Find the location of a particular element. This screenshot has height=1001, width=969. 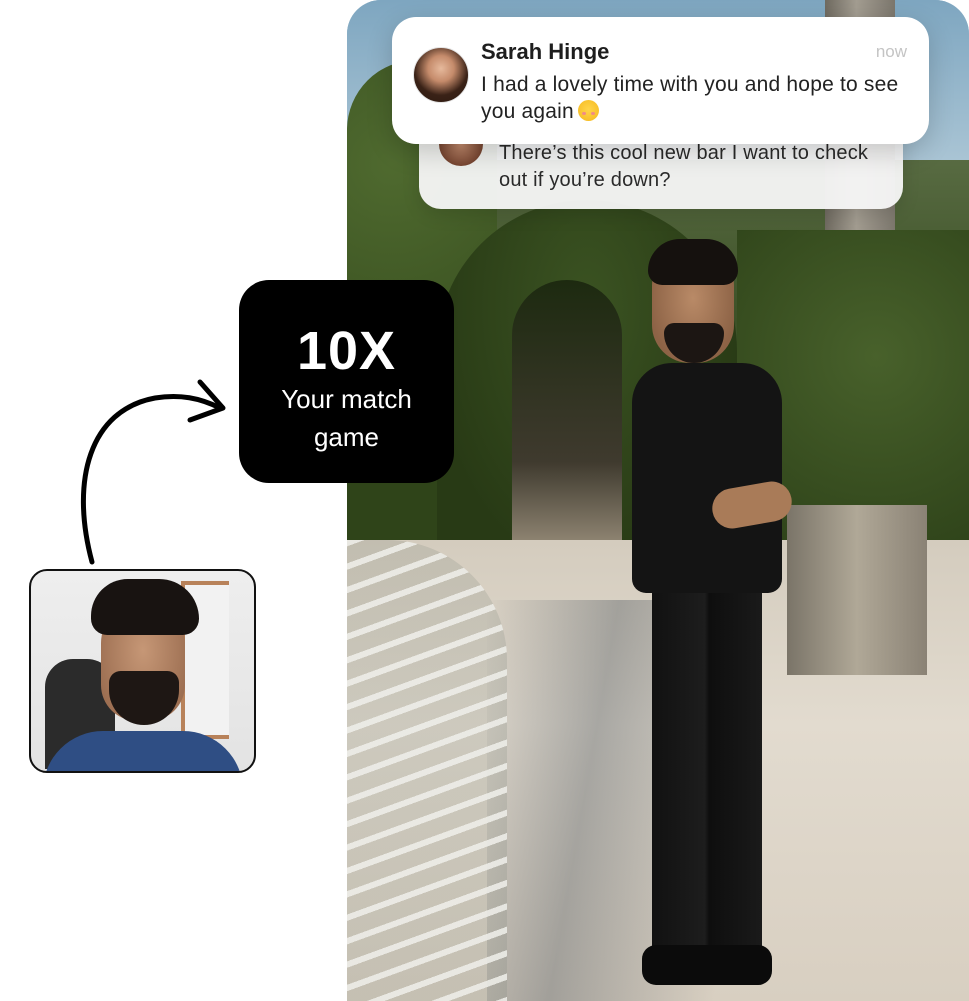

curved-railing is located at coordinates (427, 770).